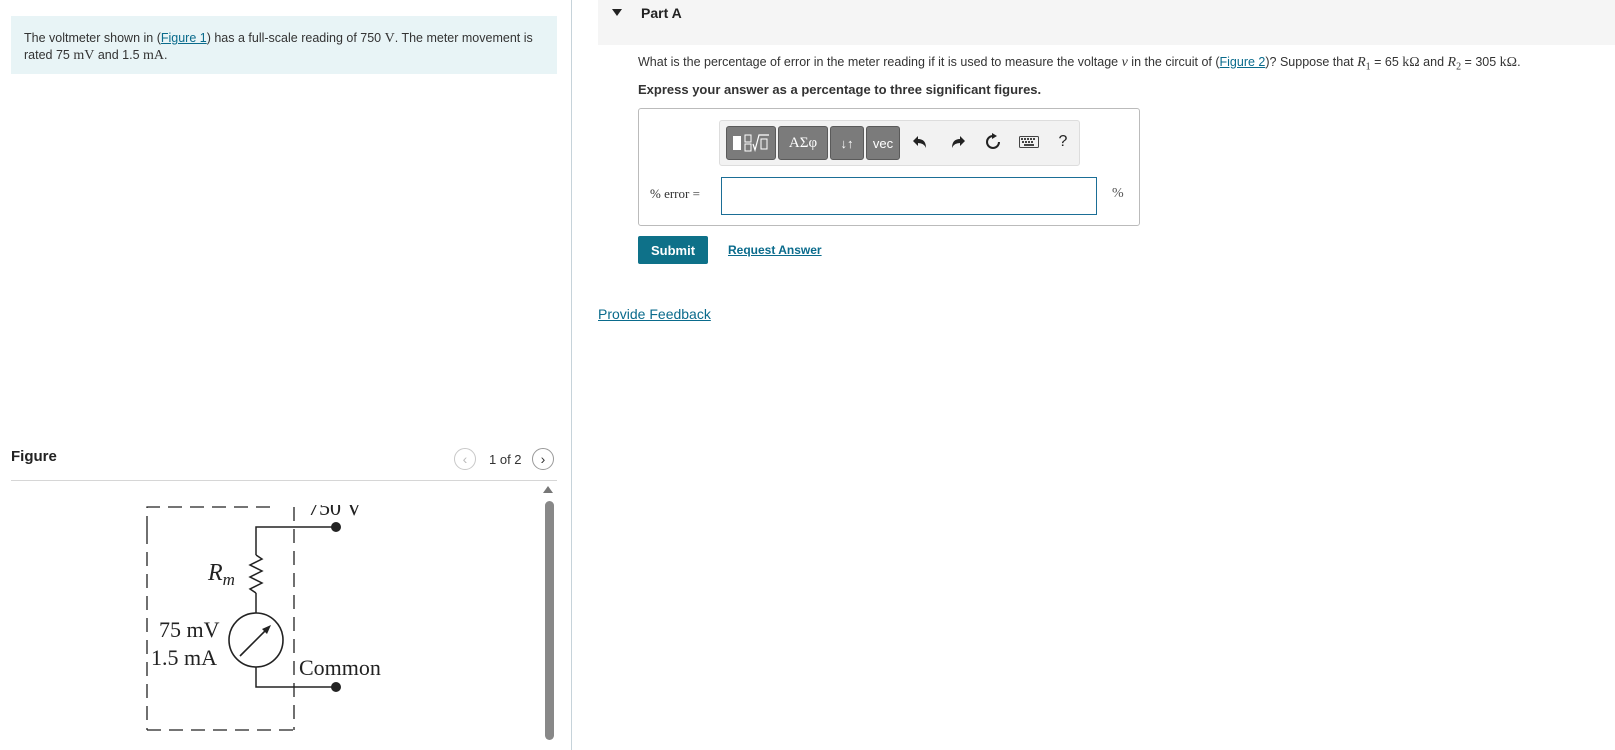 The width and height of the screenshot is (1615, 750). What do you see at coordinates (92, 38) in the screenshot?
I see `problem-text: The voltmeter shown in (` at bounding box center [92, 38].